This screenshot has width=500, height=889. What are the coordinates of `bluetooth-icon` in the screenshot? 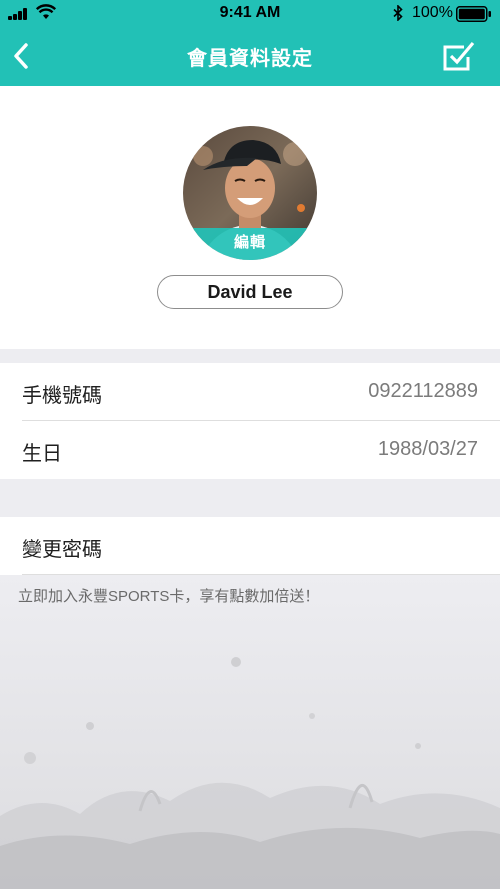 It's located at (398, 13).